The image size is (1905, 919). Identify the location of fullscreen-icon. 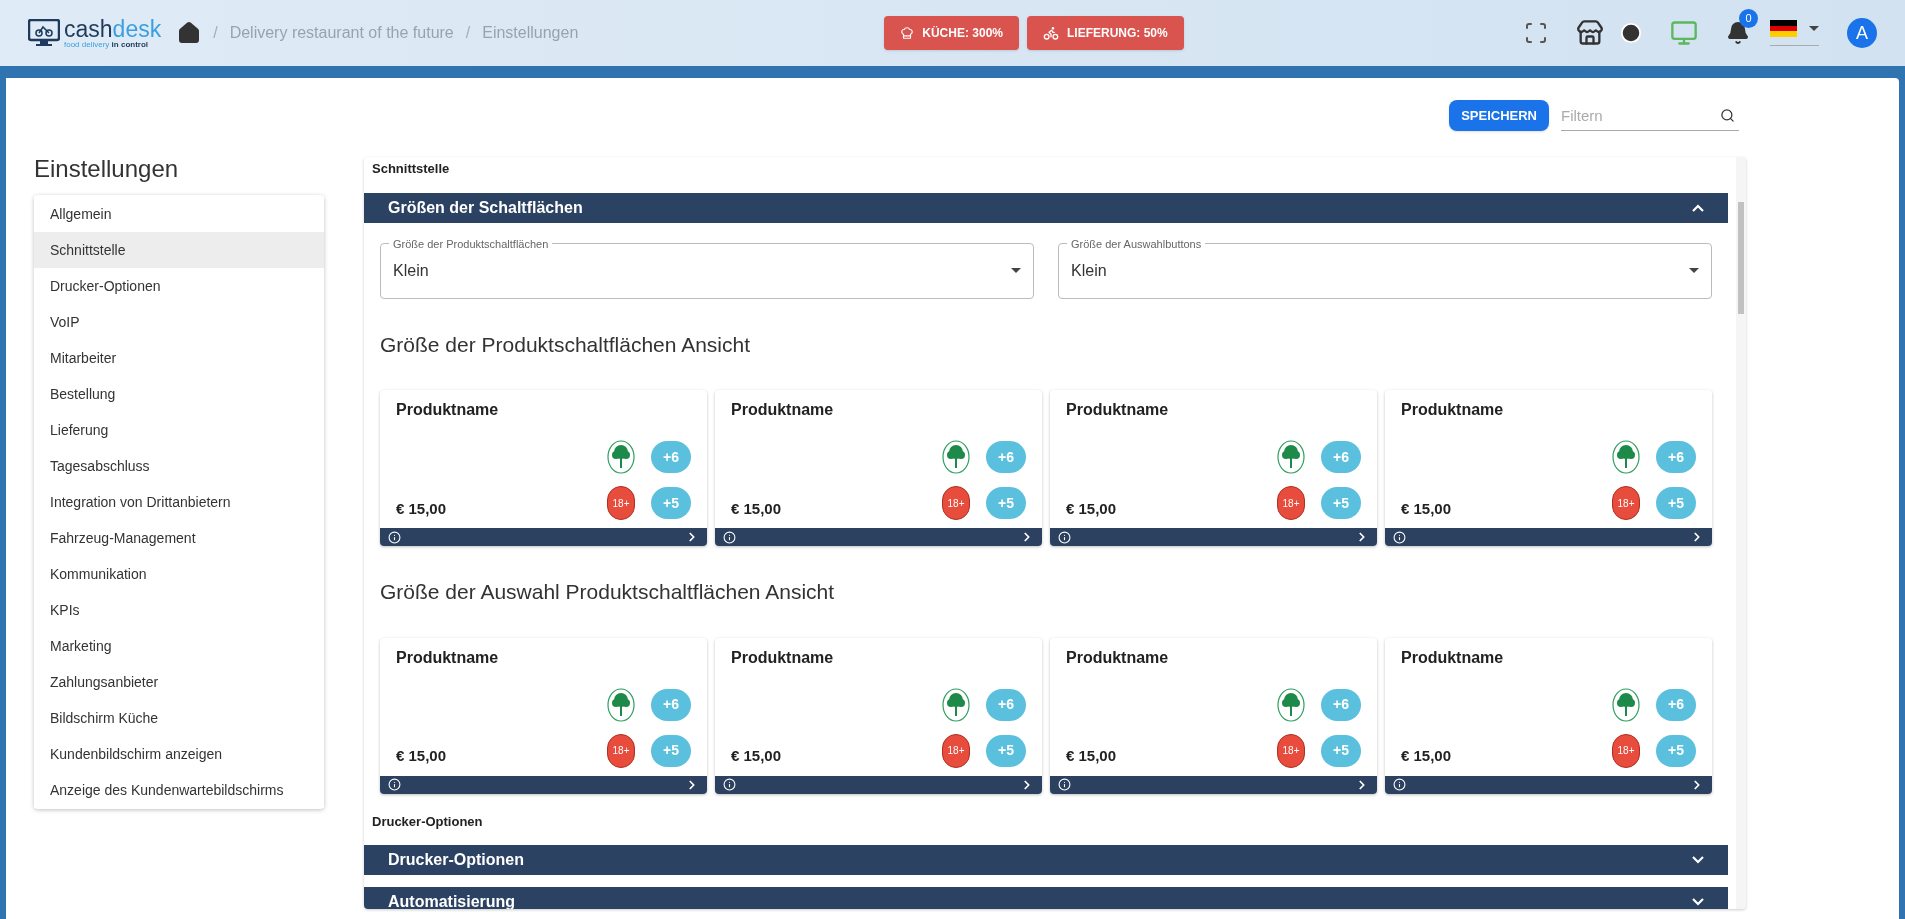
(1536, 33).